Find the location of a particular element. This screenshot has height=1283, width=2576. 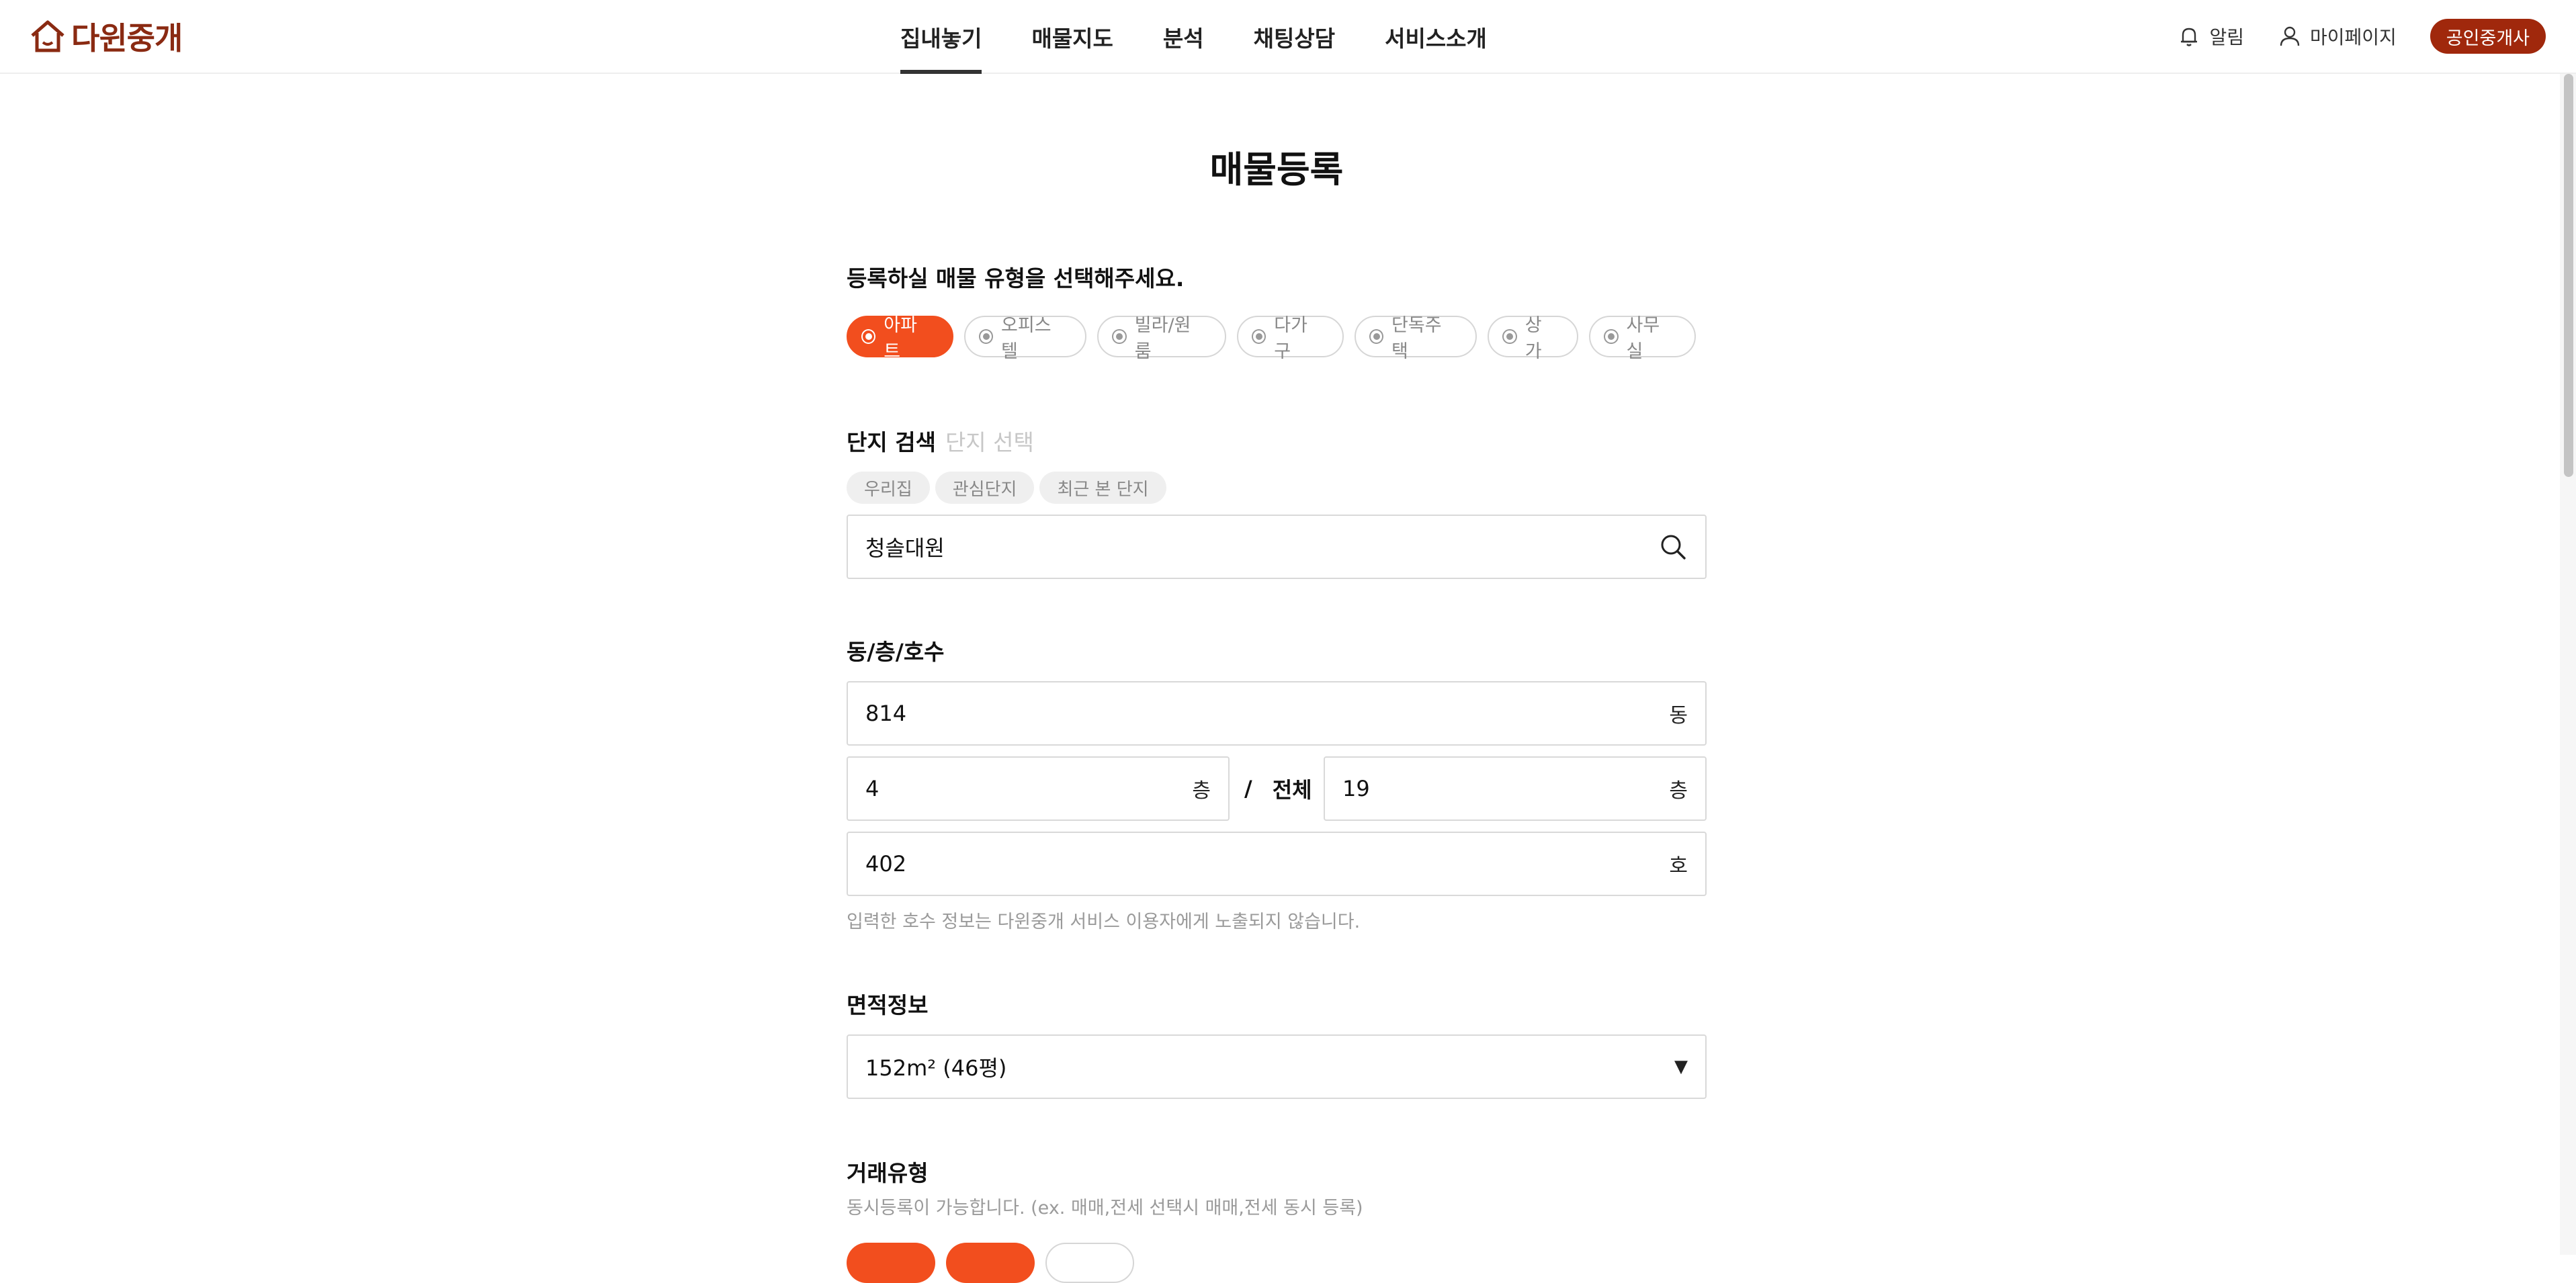

utility-menu: 알림 마이페이지 공인중개사 is located at coordinates (2361, 36).